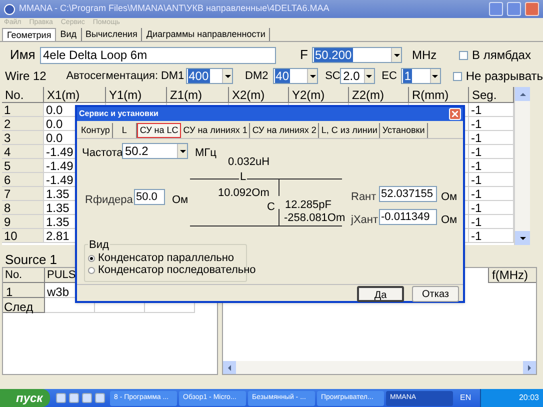 Image resolution: width=543 pixels, height=407 pixels. I want to click on column-header: X2(m), so click(259, 95).